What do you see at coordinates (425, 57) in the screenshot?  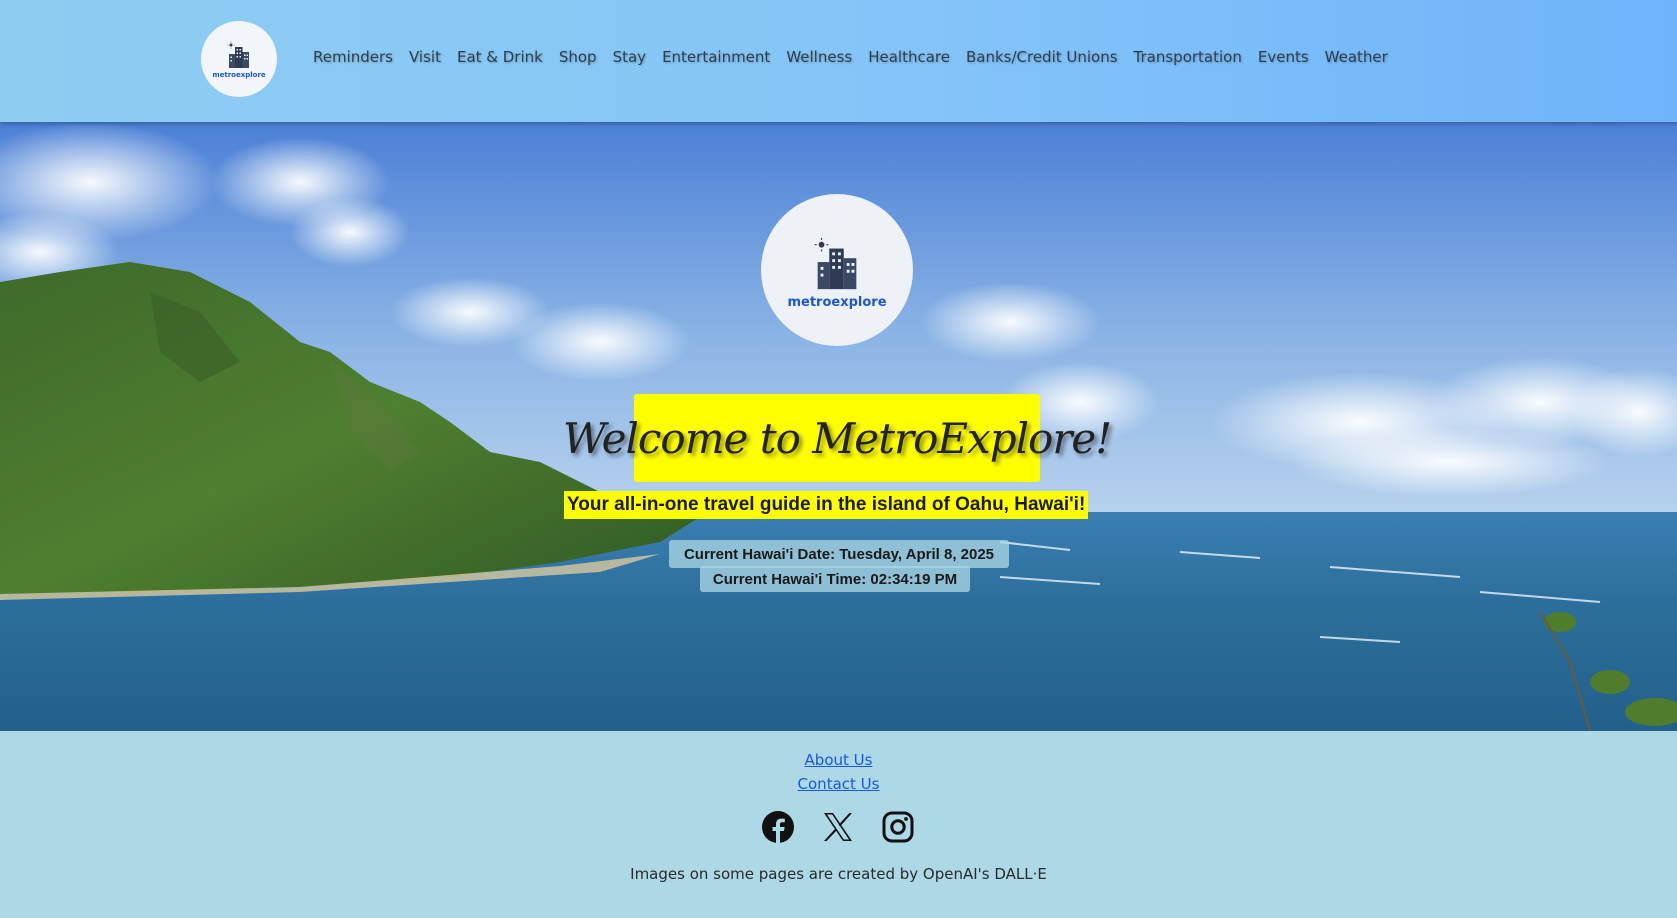 I see `nav-visit: Visit` at bounding box center [425, 57].